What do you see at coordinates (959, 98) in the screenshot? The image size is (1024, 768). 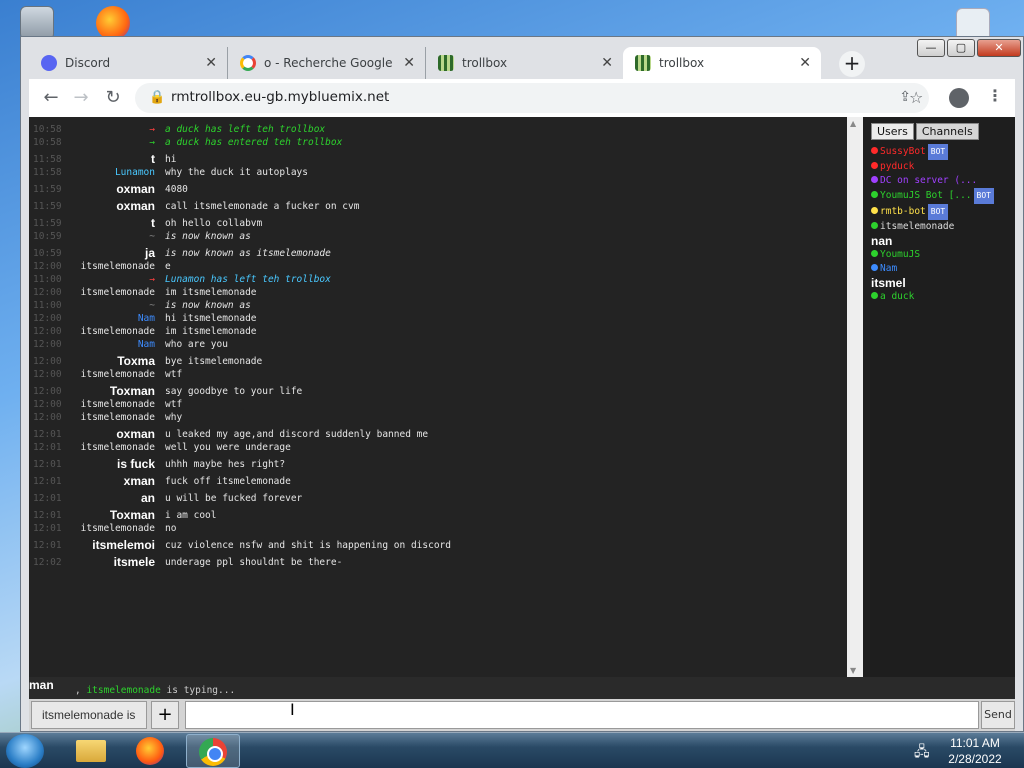 I see `profile-avatar-icon` at bounding box center [959, 98].